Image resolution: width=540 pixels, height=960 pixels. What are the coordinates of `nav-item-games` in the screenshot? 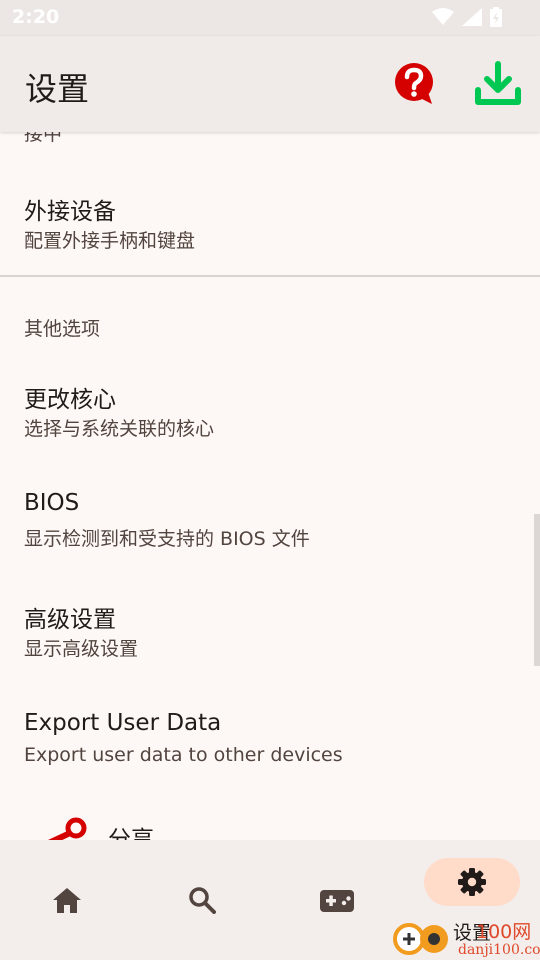 It's located at (337, 900).